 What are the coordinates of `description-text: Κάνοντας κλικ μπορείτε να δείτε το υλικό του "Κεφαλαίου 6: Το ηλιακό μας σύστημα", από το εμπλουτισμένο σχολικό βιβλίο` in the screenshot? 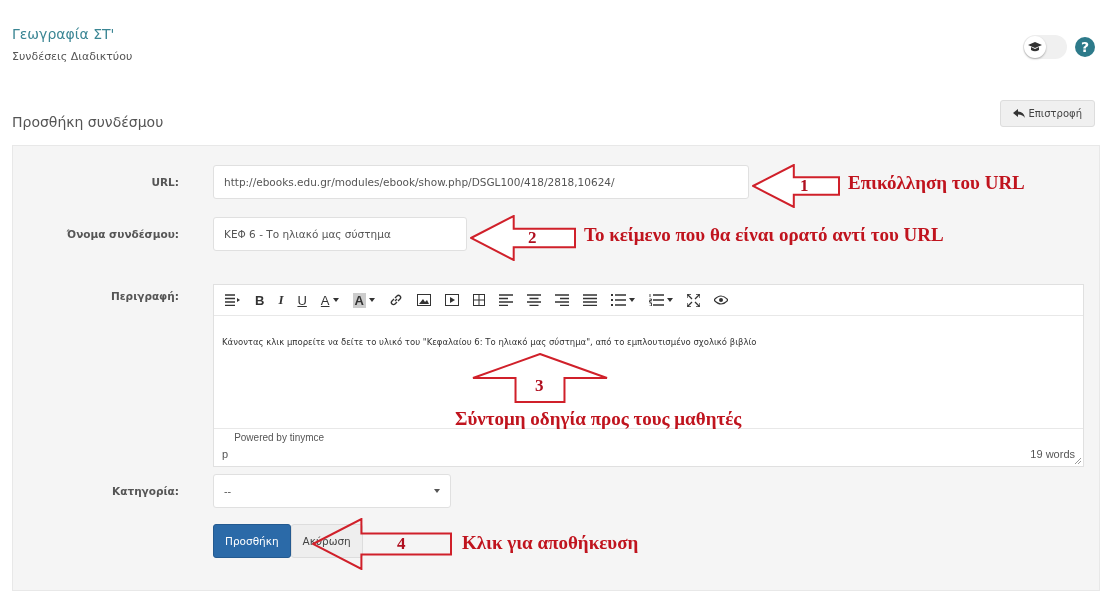 It's located at (489, 342).